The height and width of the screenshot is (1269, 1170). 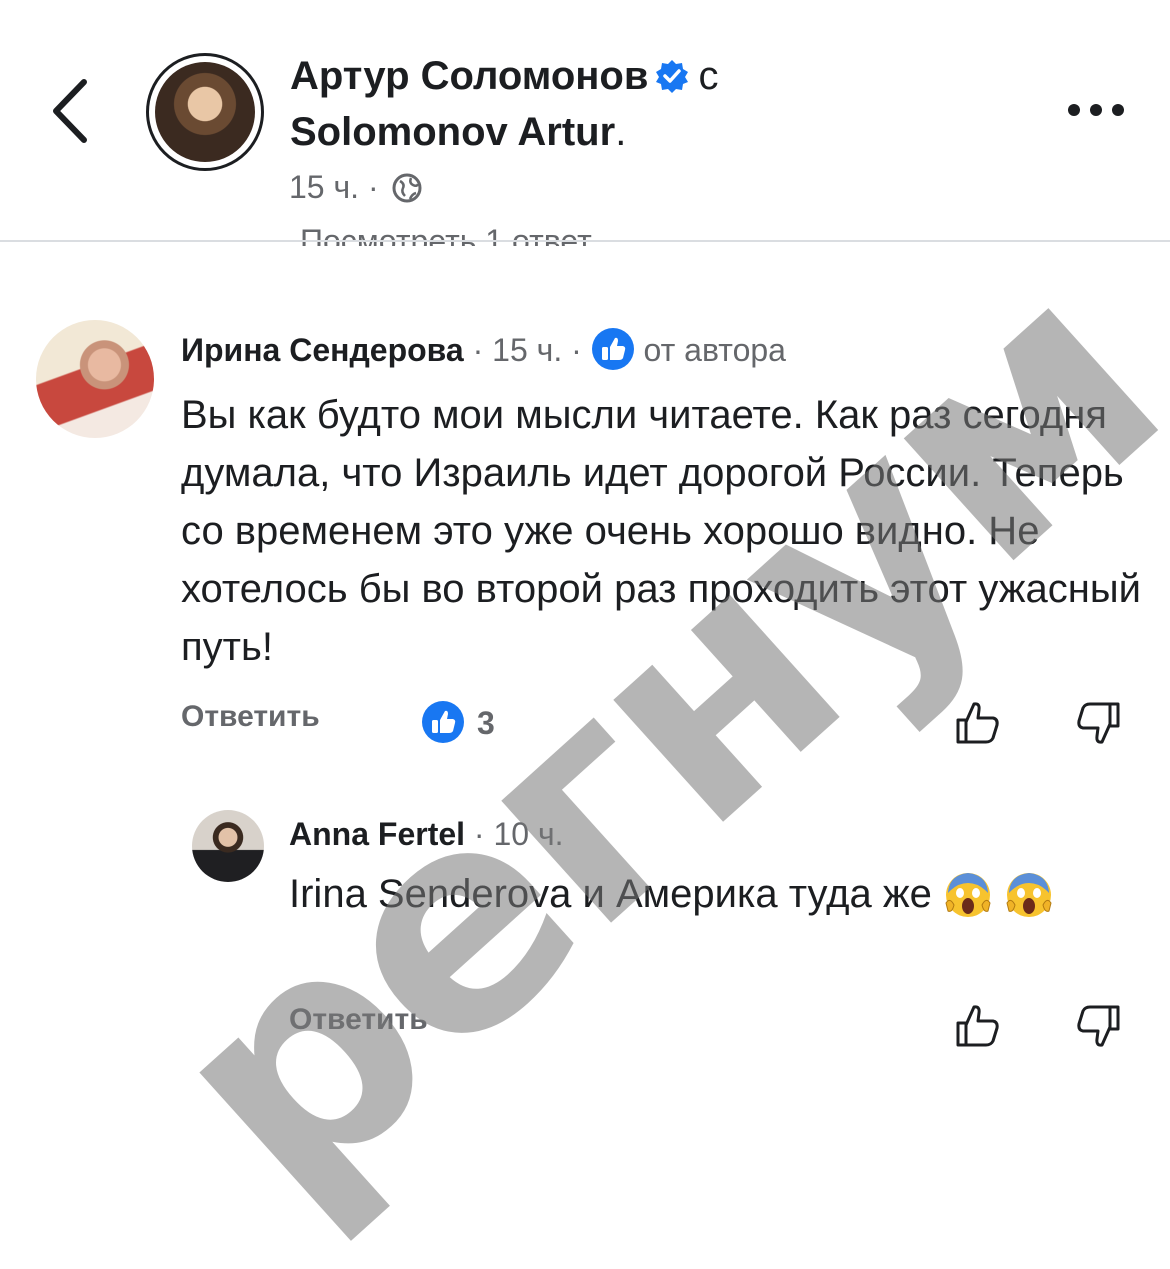 I want to click on globe-icon, so click(x=407, y=188).